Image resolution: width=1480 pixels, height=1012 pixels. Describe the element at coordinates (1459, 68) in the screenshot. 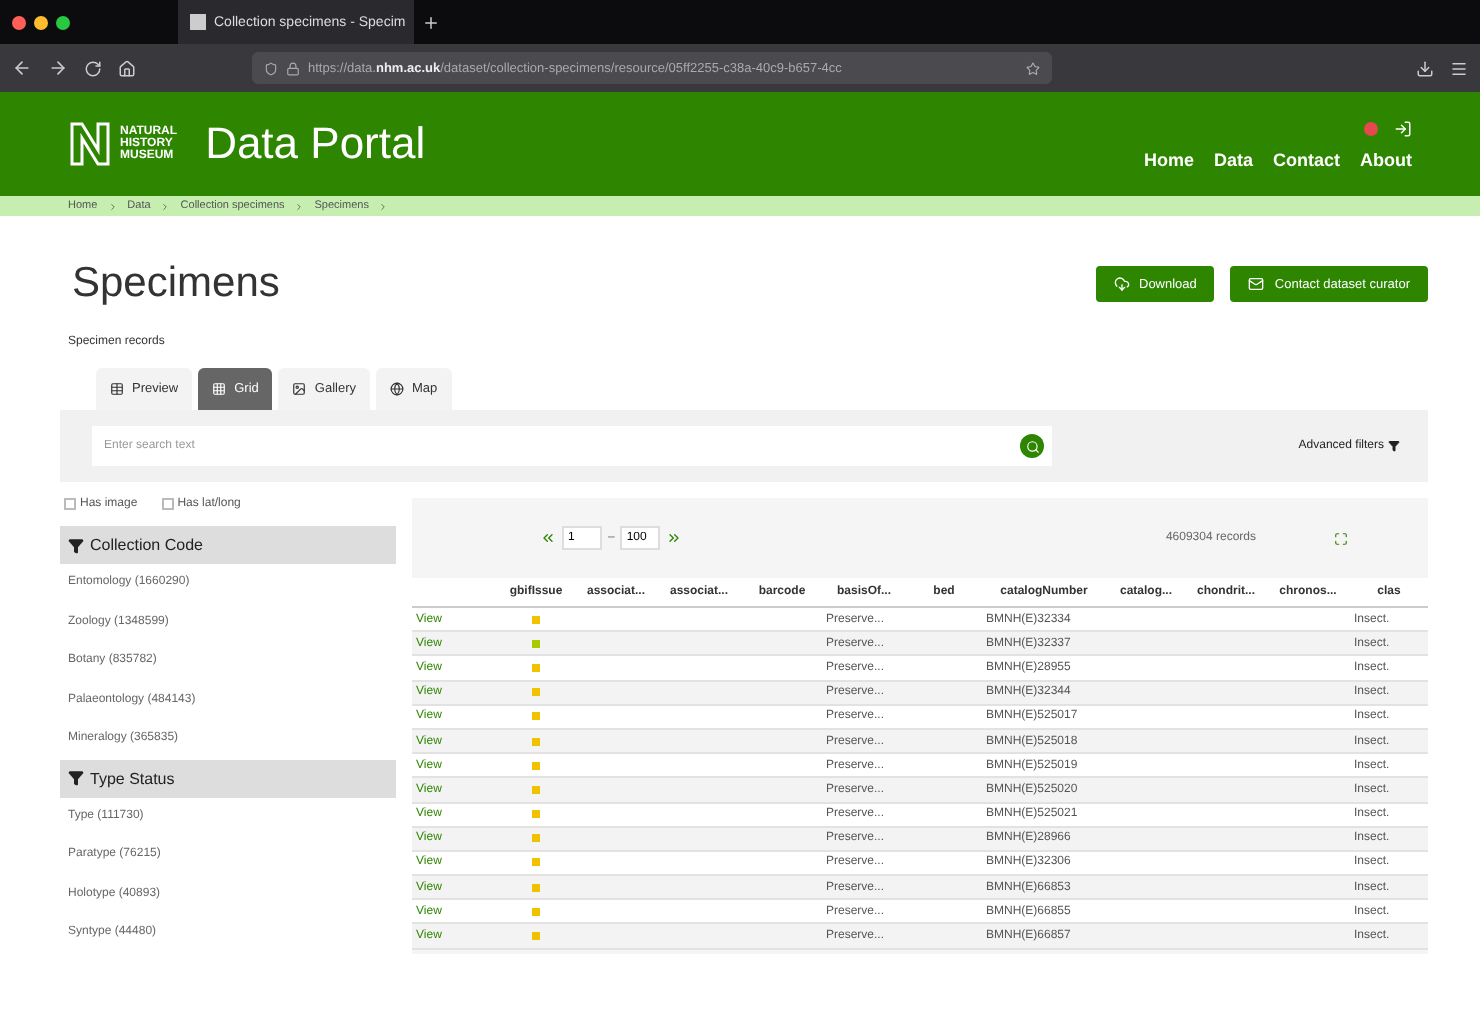

I see `menu-icon` at that location.